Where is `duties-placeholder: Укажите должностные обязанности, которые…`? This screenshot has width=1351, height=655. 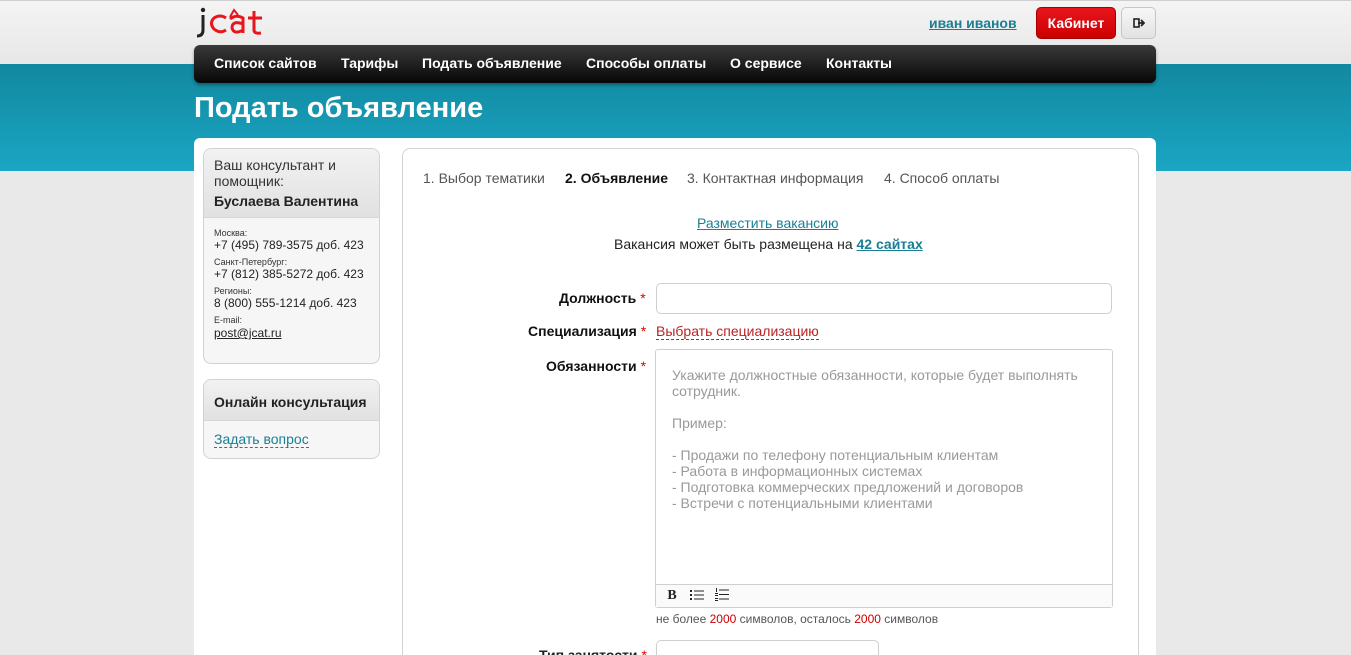
duties-placeholder: Укажите должностные обязанности, которые… is located at coordinates (882, 447).